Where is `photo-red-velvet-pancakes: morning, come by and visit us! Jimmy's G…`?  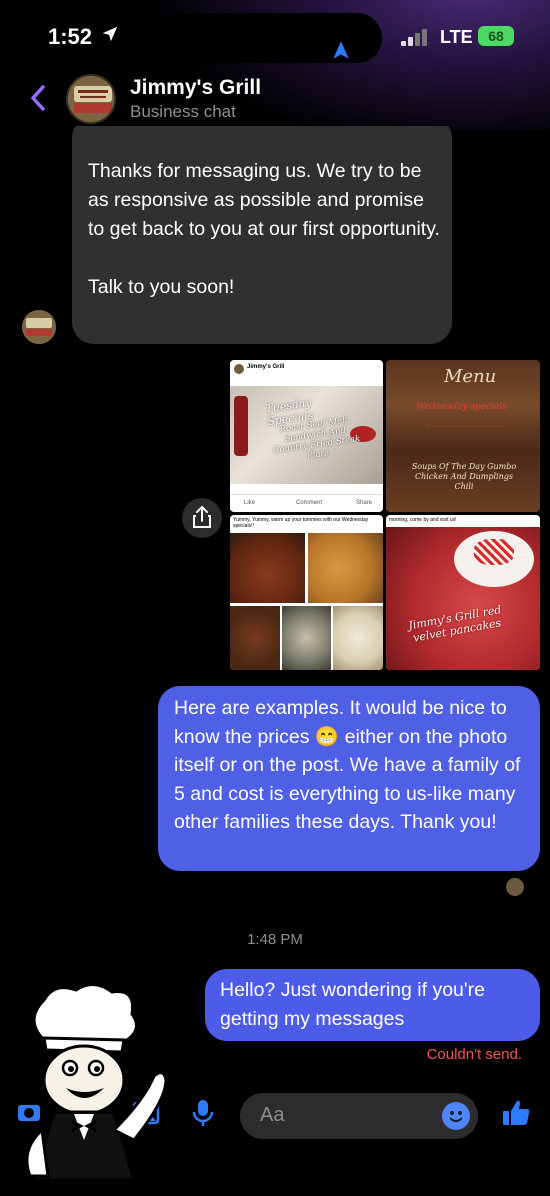
photo-red-velvet-pancakes: morning, come by and visit us! Jimmy's G… is located at coordinates (463, 592).